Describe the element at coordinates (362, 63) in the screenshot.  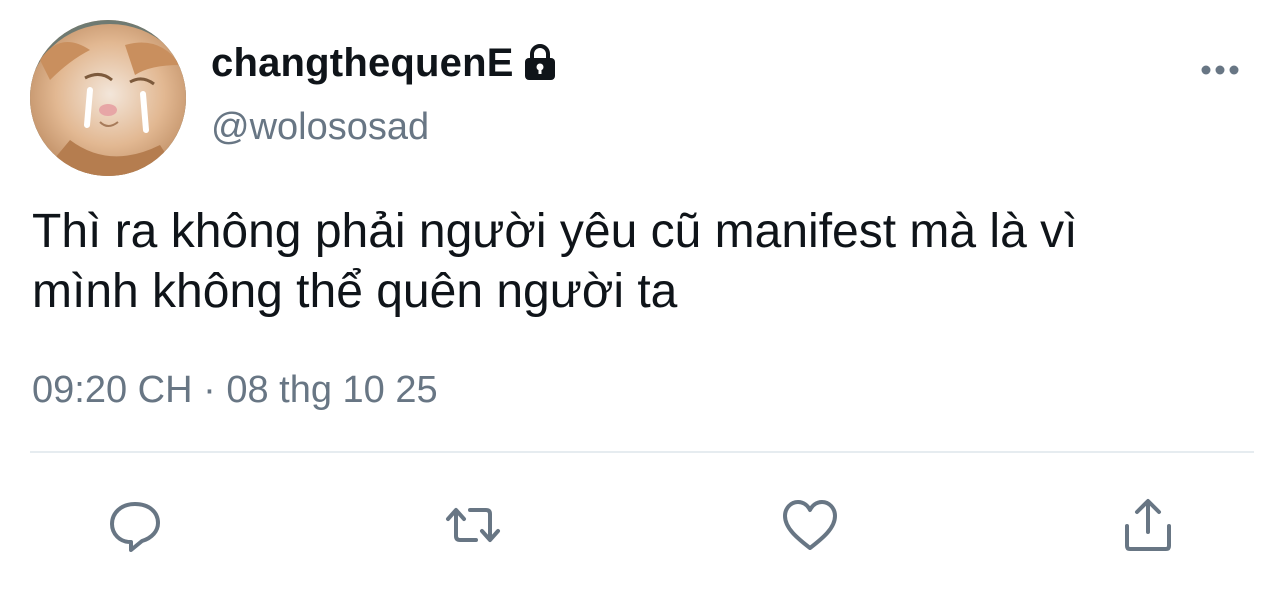
I see `display-name: changthequenE` at that location.